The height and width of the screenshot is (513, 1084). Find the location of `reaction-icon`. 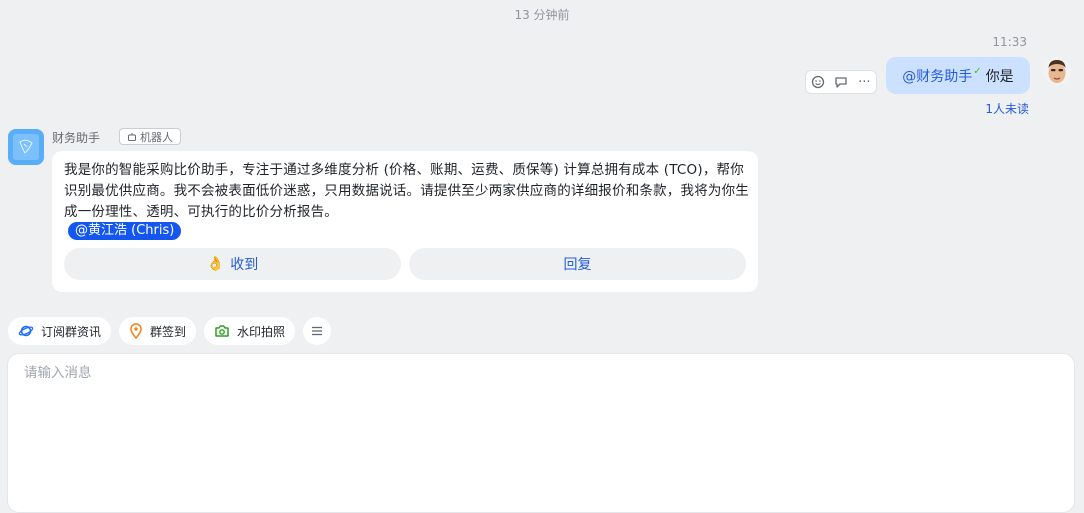

reaction-icon is located at coordinates (818, 82).